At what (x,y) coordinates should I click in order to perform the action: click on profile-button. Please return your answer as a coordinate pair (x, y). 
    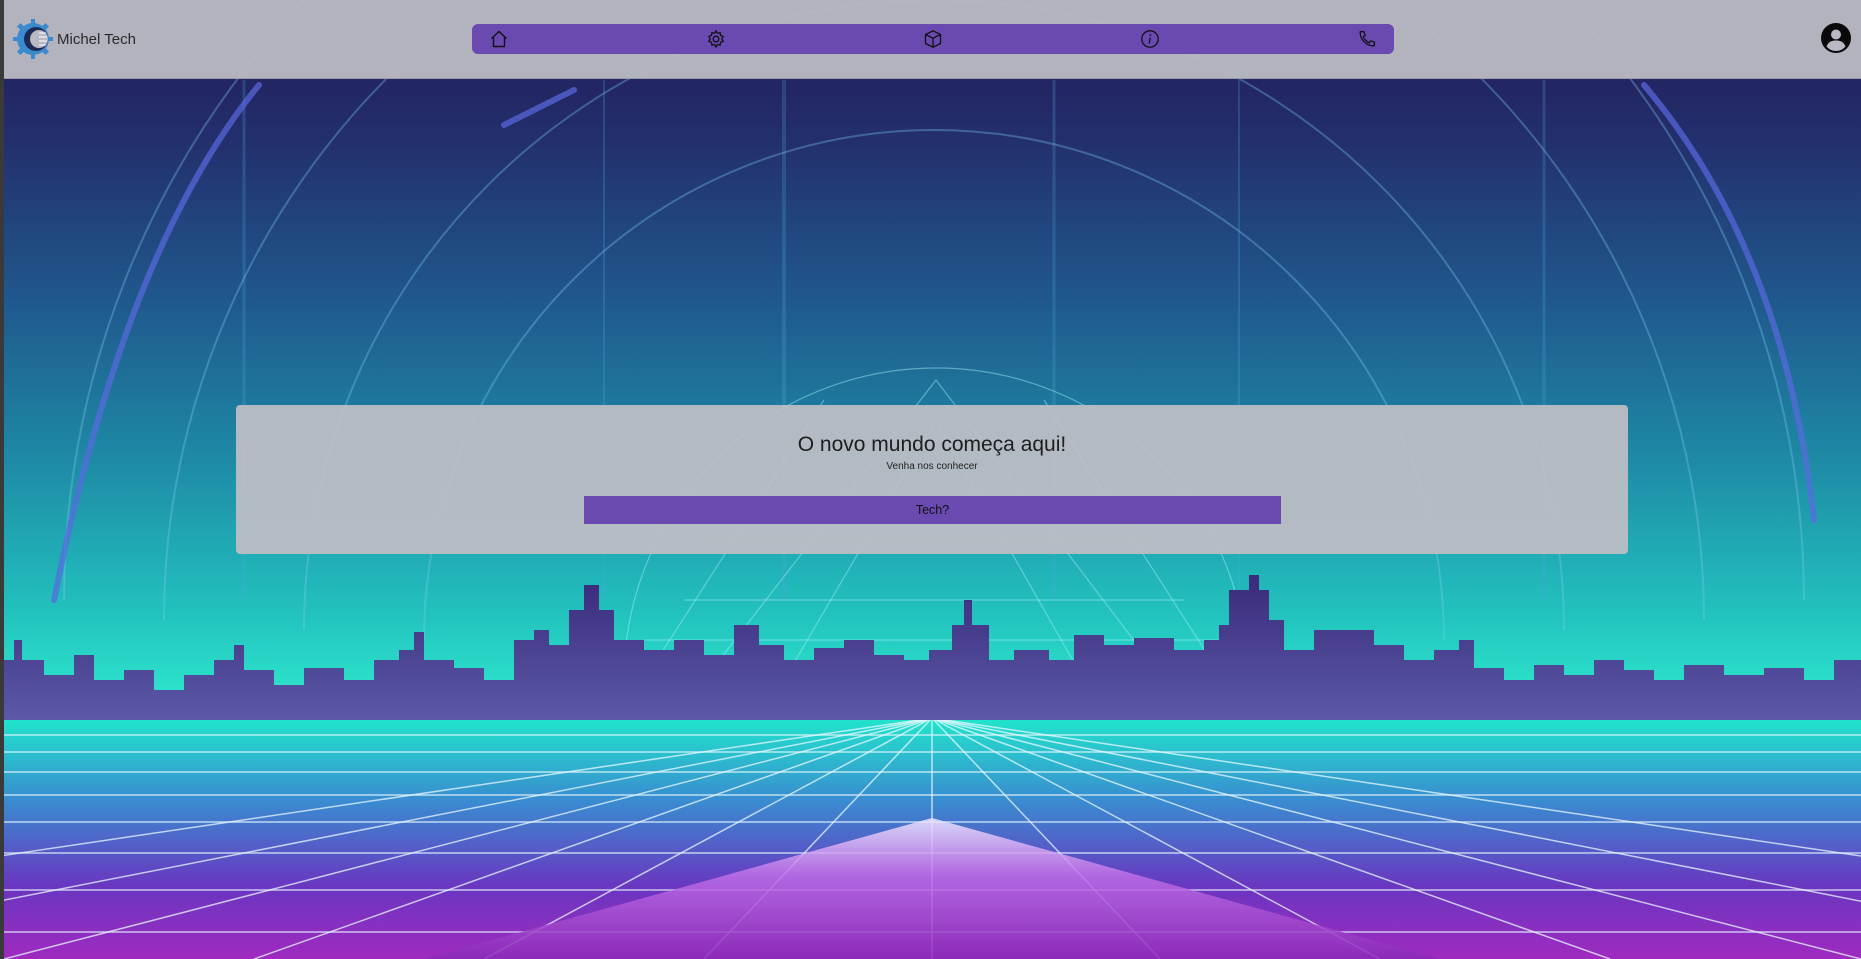
    Looking at the image, I should click on (1836, 38).